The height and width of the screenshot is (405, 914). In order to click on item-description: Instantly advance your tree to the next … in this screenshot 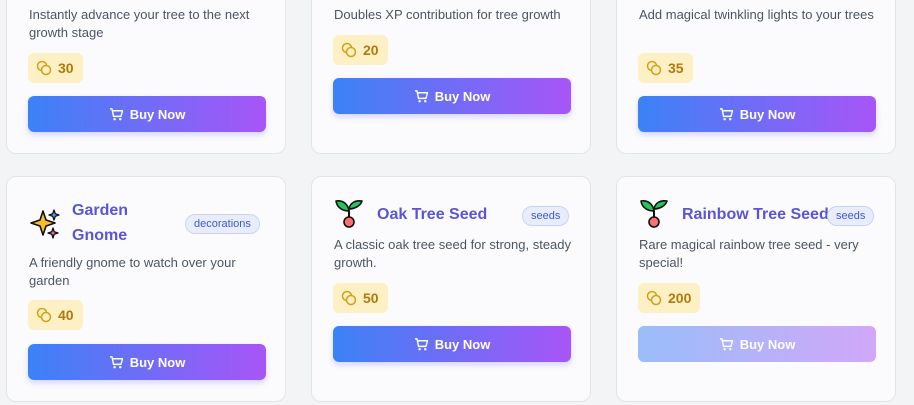, I will do `click(139, 23)`.